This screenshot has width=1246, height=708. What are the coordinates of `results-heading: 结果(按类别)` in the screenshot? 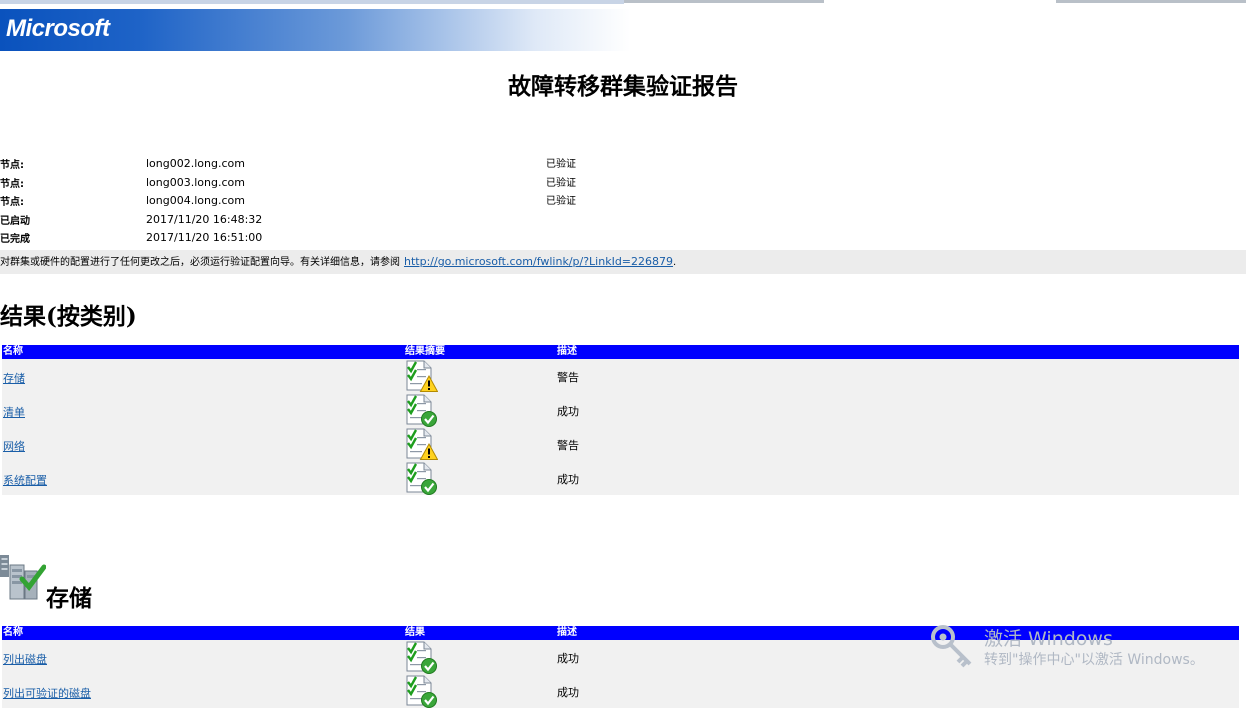 It's located at (68, 316).